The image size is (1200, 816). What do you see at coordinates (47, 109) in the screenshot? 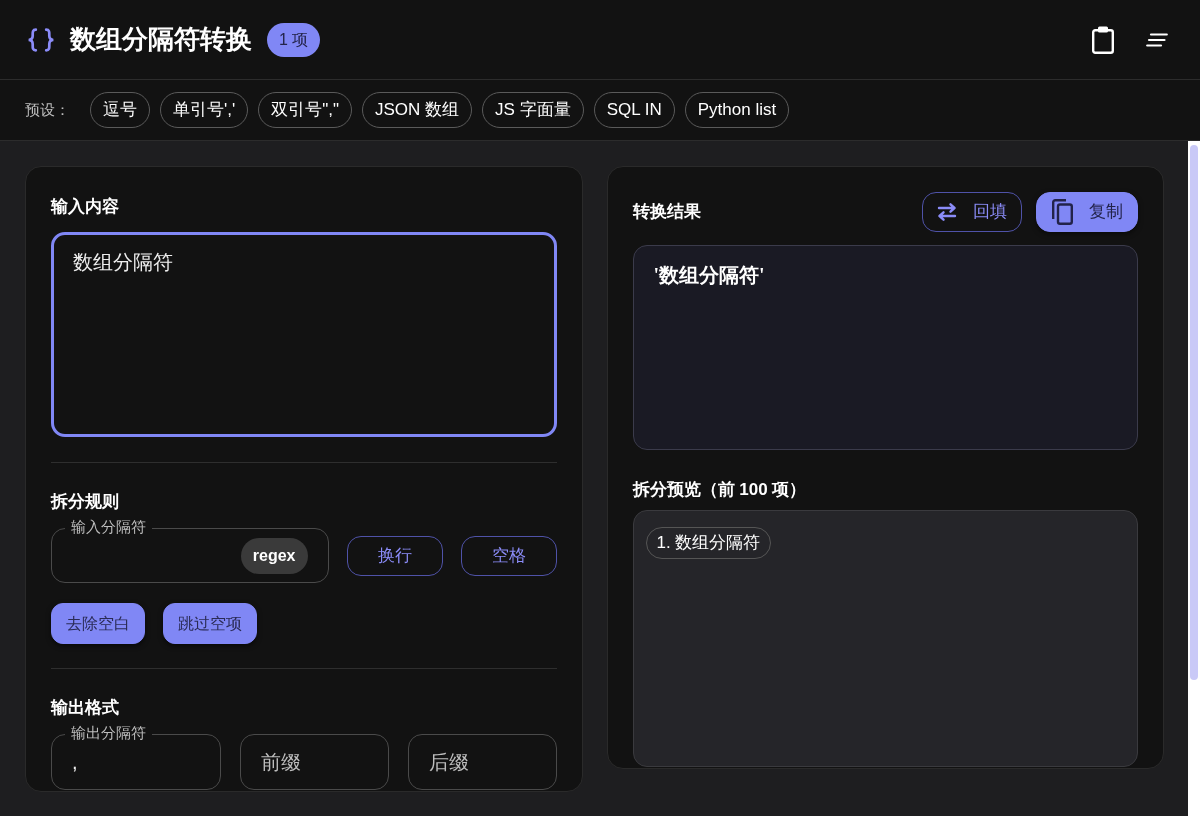
I see `presets-label: 预设：` at bounding box center [47, 109].